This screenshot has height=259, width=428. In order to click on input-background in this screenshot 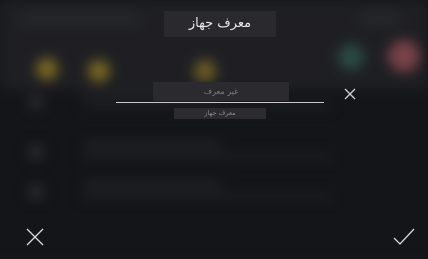, I will do `click(221, 91)`.